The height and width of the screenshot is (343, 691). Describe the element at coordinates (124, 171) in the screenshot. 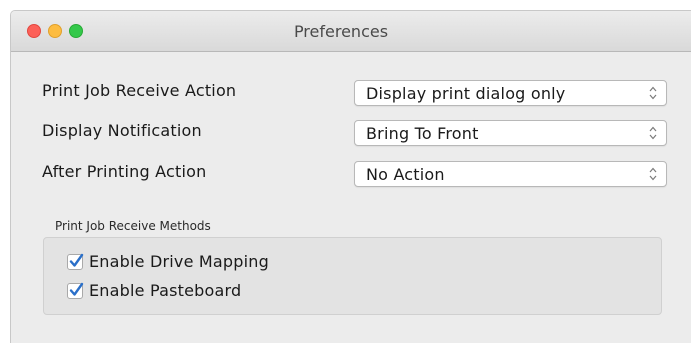

I see `after-printing-action-label: After Printing Action` at that location.